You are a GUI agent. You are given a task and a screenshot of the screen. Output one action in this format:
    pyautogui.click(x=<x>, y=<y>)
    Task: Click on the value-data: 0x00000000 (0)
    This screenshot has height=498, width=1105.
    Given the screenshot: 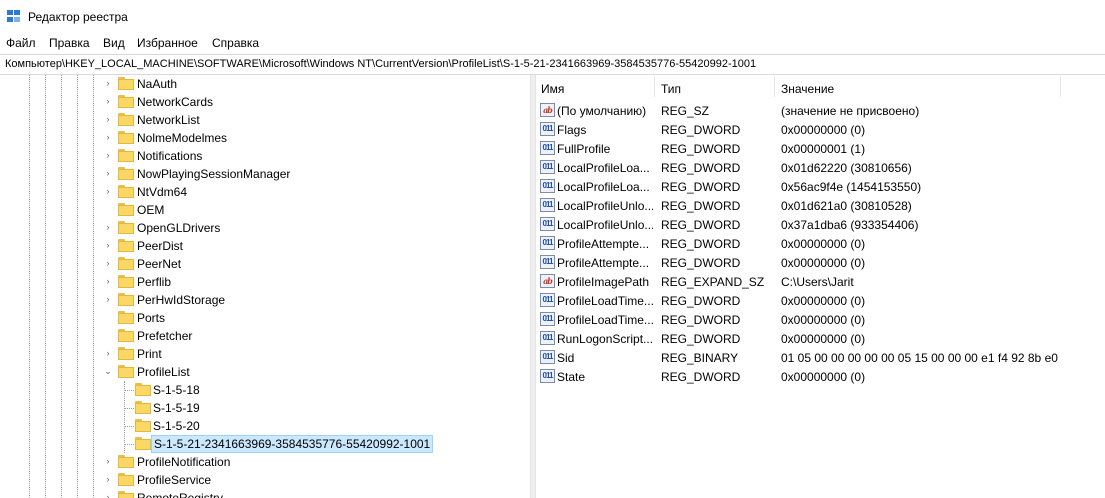 What is the action you would take?
    pyautogui.click(x=823, y=301)
    